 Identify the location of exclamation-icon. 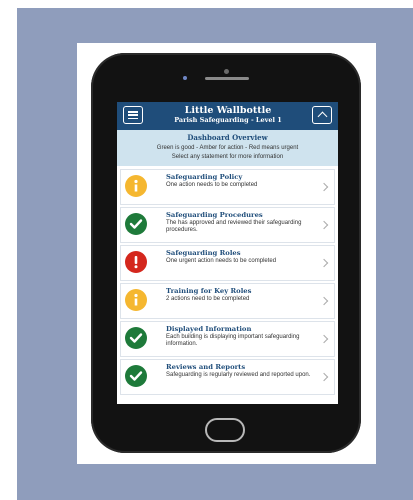
(136, 262).